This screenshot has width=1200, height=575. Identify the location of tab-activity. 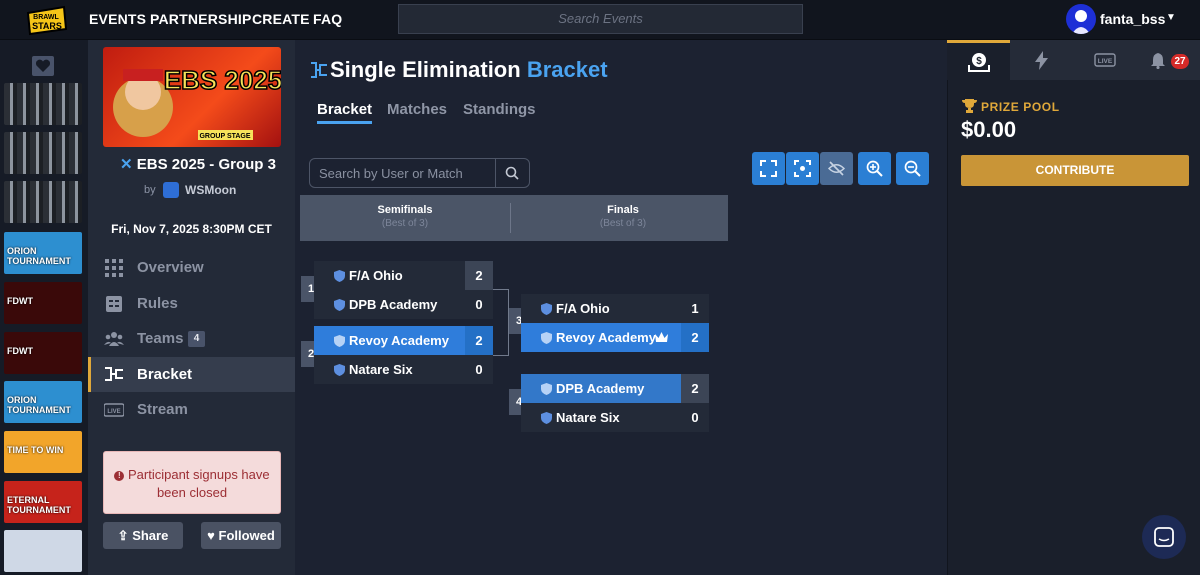
(1041, 60).